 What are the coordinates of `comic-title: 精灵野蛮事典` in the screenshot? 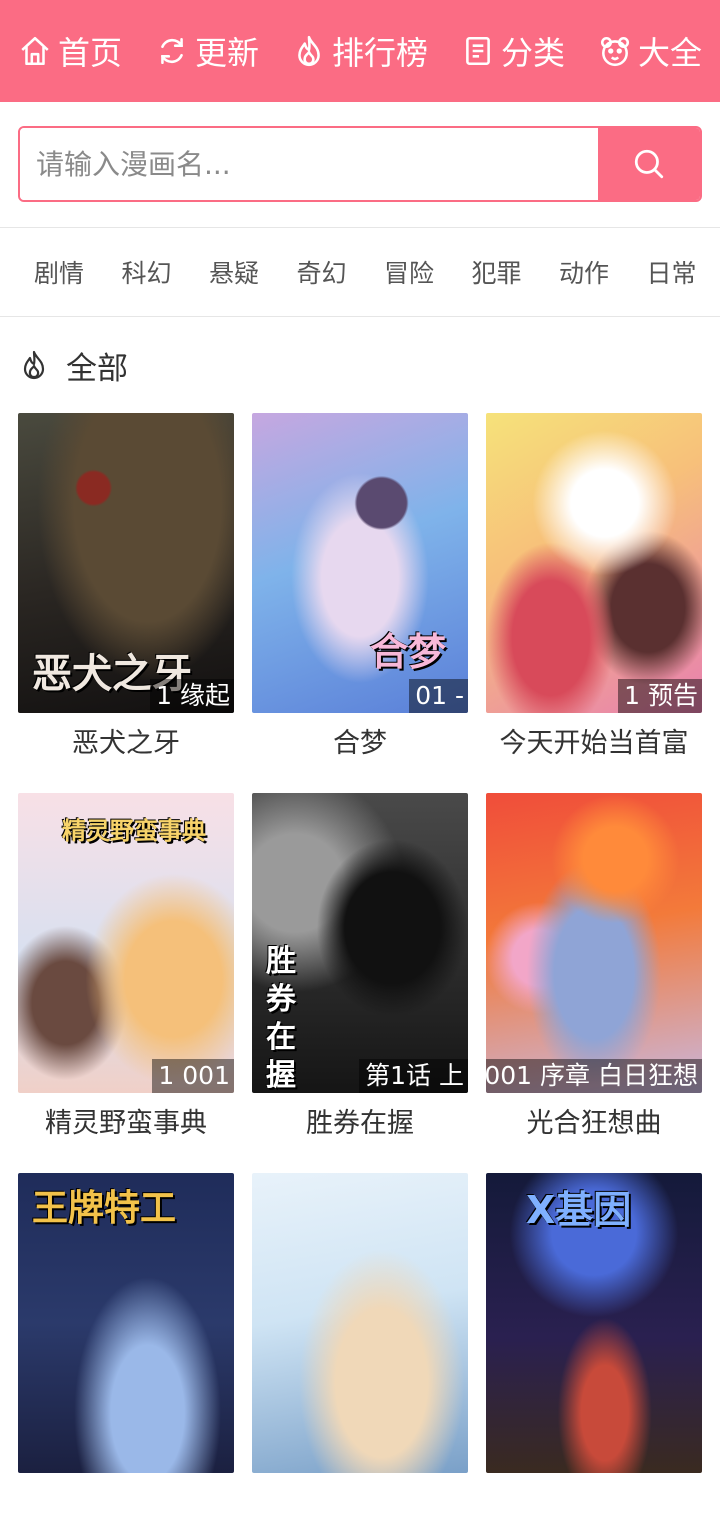 It's located at (126, 1123).